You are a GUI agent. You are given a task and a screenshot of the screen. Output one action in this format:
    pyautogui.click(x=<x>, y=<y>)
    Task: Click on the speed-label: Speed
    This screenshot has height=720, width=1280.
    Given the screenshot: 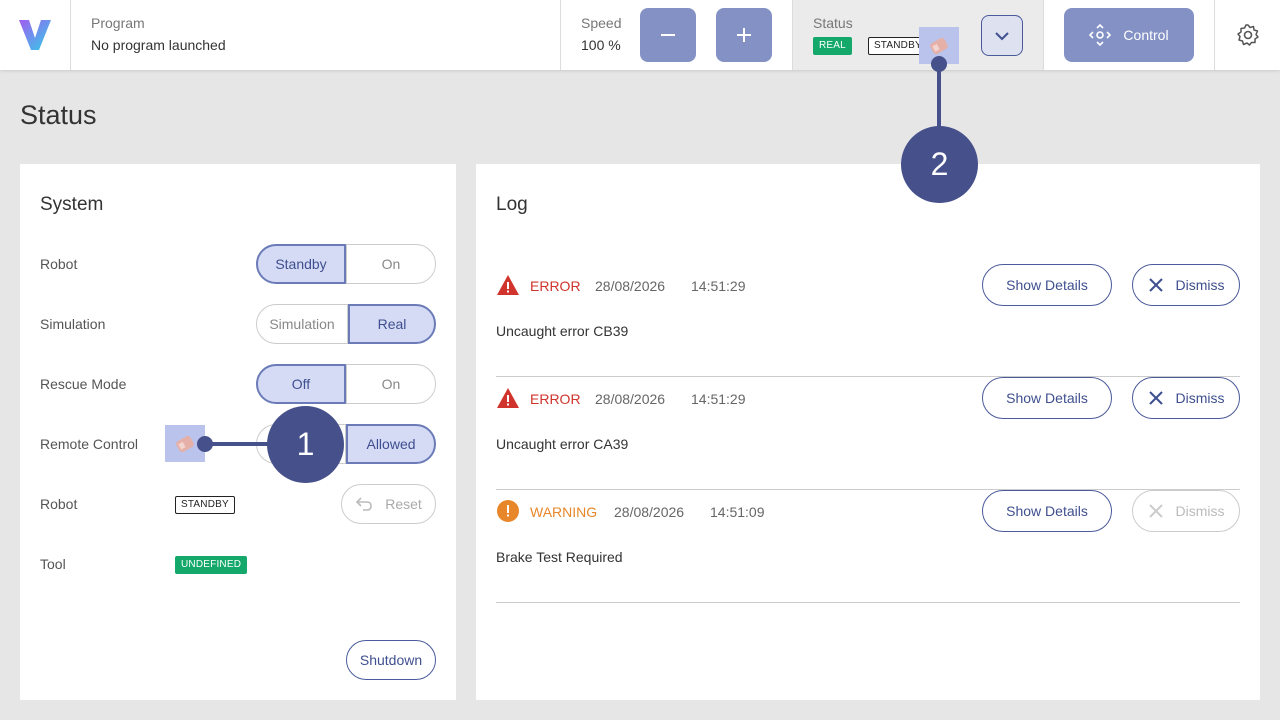 What is the action you would take?
    pyautogui.click(x=601, y=23)
    